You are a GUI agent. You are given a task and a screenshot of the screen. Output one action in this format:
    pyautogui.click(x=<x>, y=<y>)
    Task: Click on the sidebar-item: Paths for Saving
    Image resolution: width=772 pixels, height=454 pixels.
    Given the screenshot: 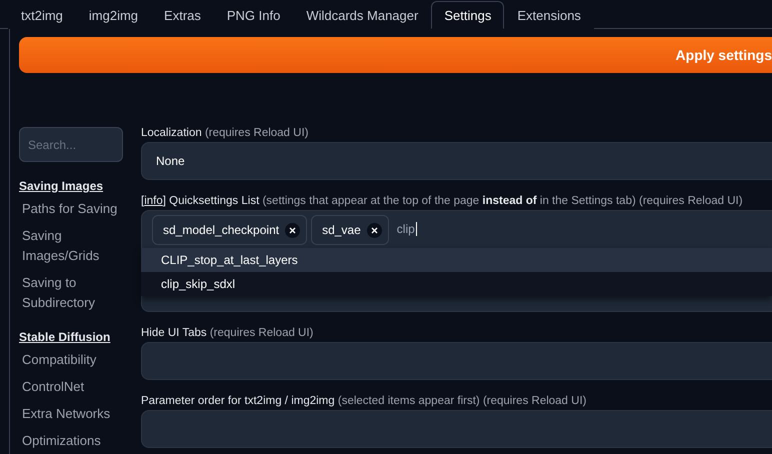 What is the action you would take?
    pyautogui.click(x=71, y=209)
    